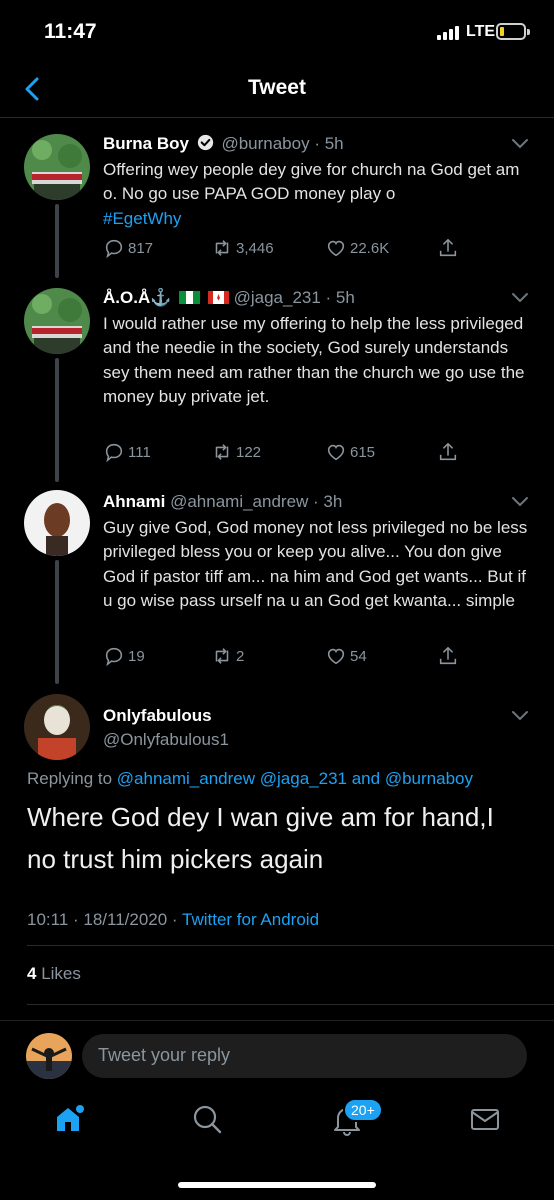 The height and width of the screenshot is (1200, 554). Describe the element at coordinates (357, 248) in the screenshot. I see `like-button: 22.6K` at that location.